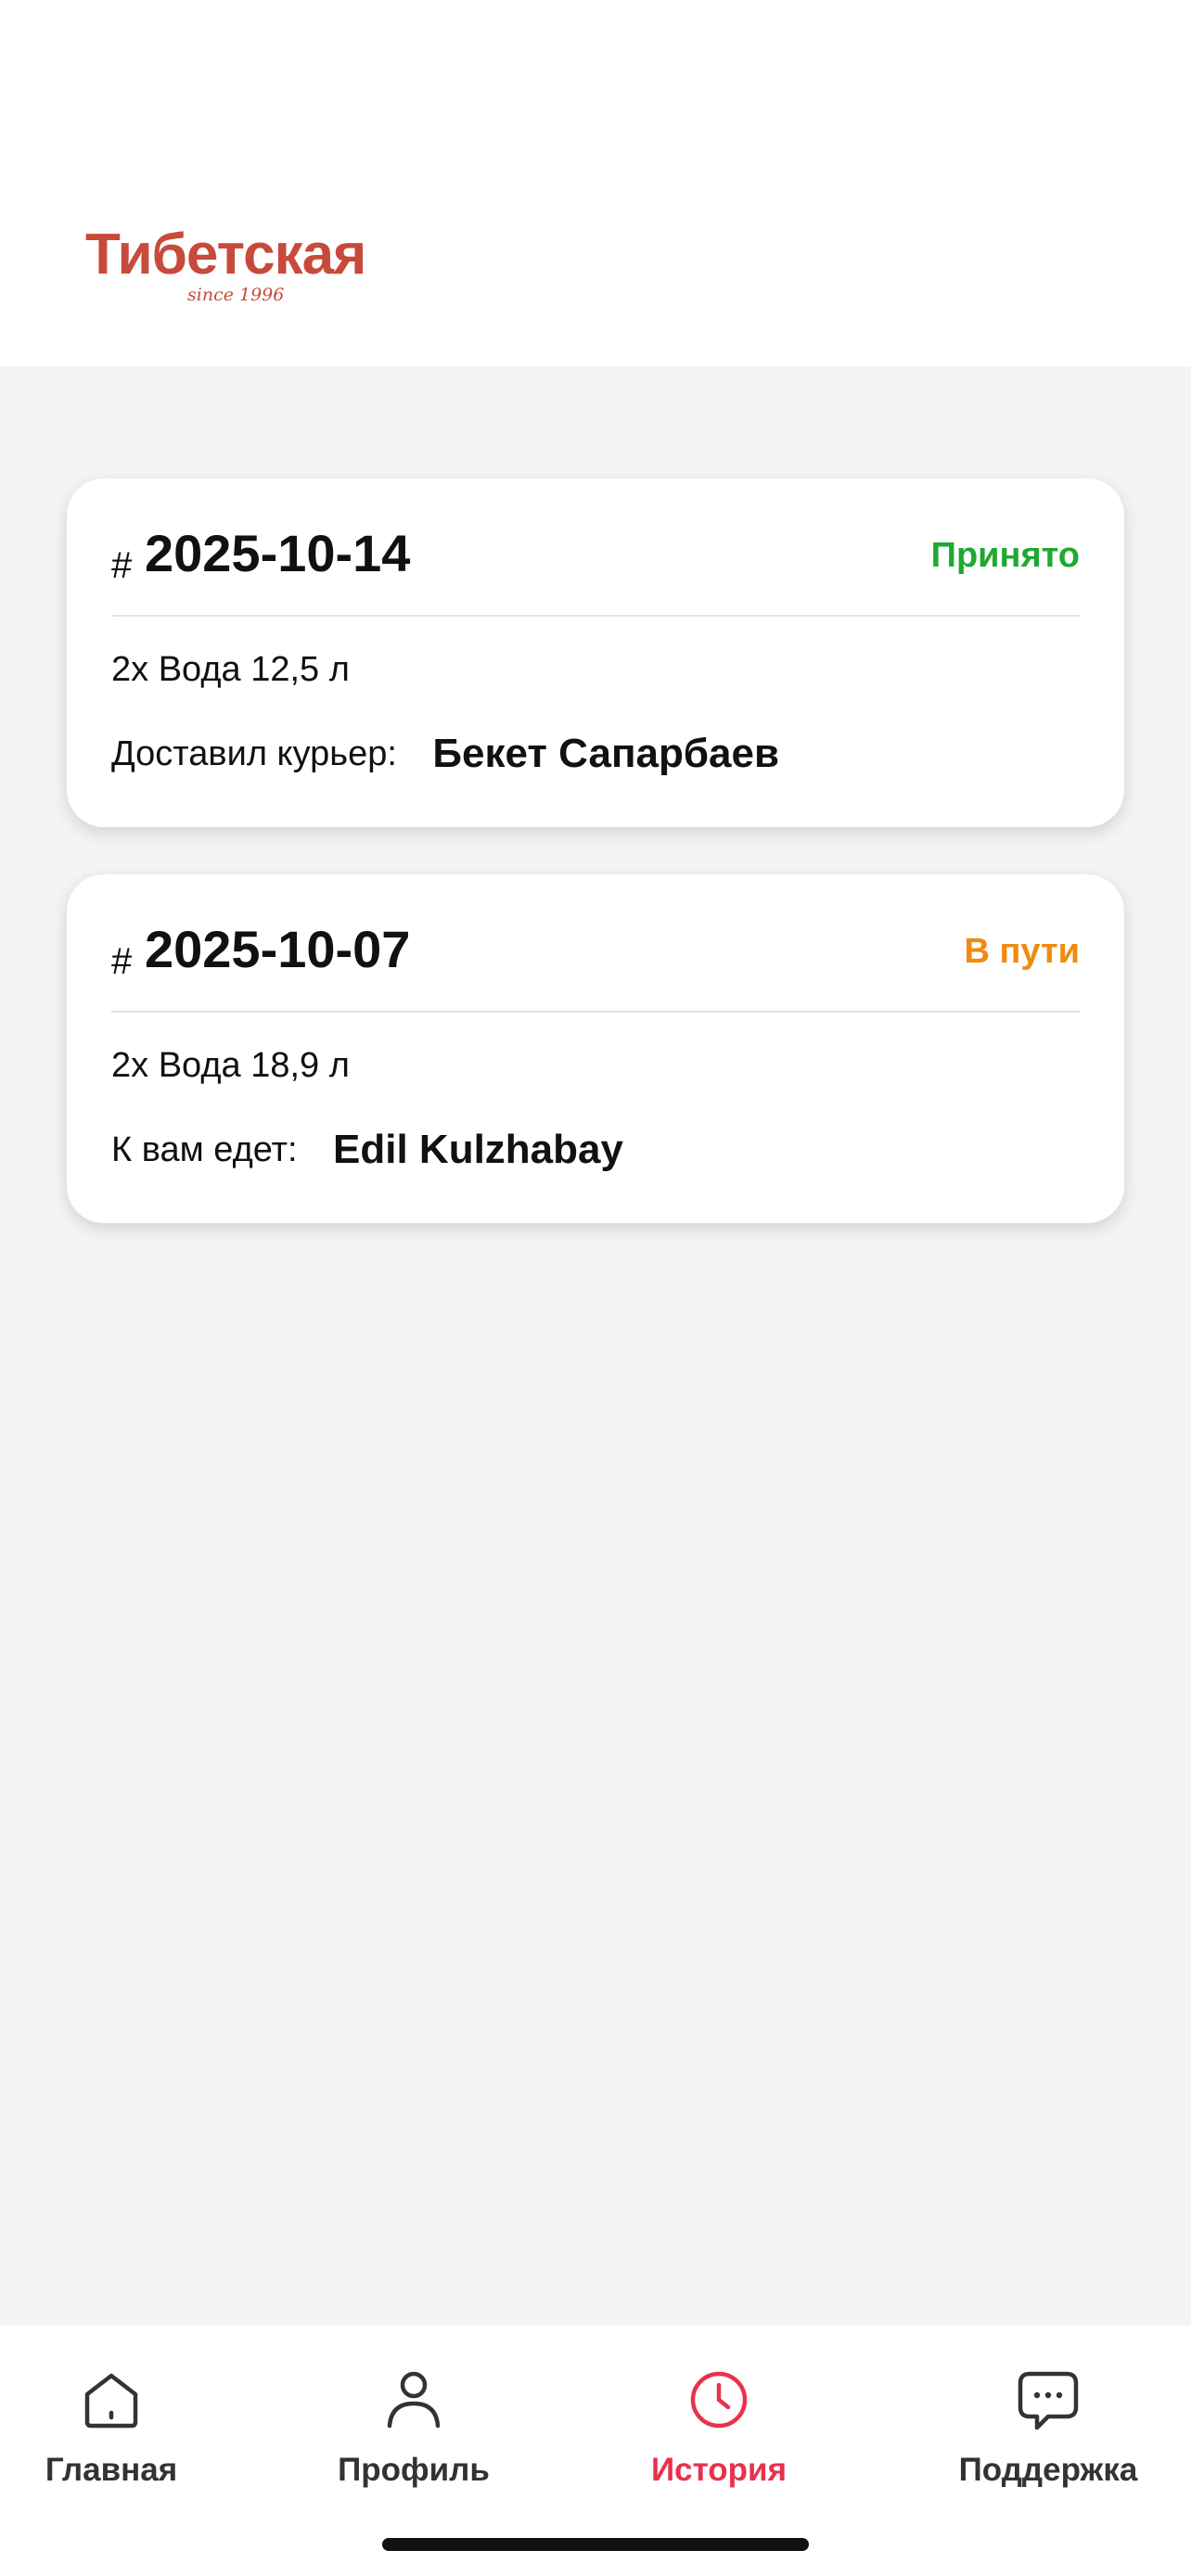 The image size is (1191, 2576). I want to click on tab-profile: Профиль, so click(413, 2440).